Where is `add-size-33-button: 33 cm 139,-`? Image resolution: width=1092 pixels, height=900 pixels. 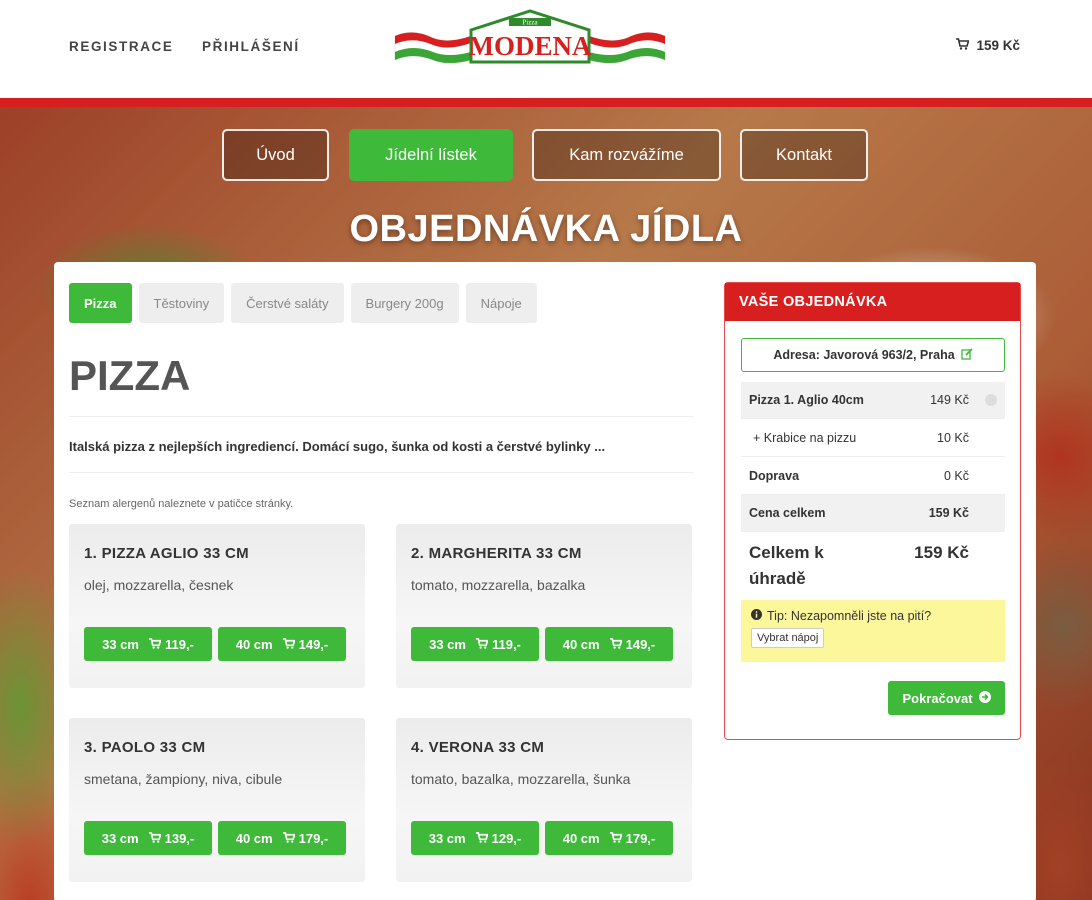 add-size-33-button: 33 cm 139,- is located at coordinates (148, 838).